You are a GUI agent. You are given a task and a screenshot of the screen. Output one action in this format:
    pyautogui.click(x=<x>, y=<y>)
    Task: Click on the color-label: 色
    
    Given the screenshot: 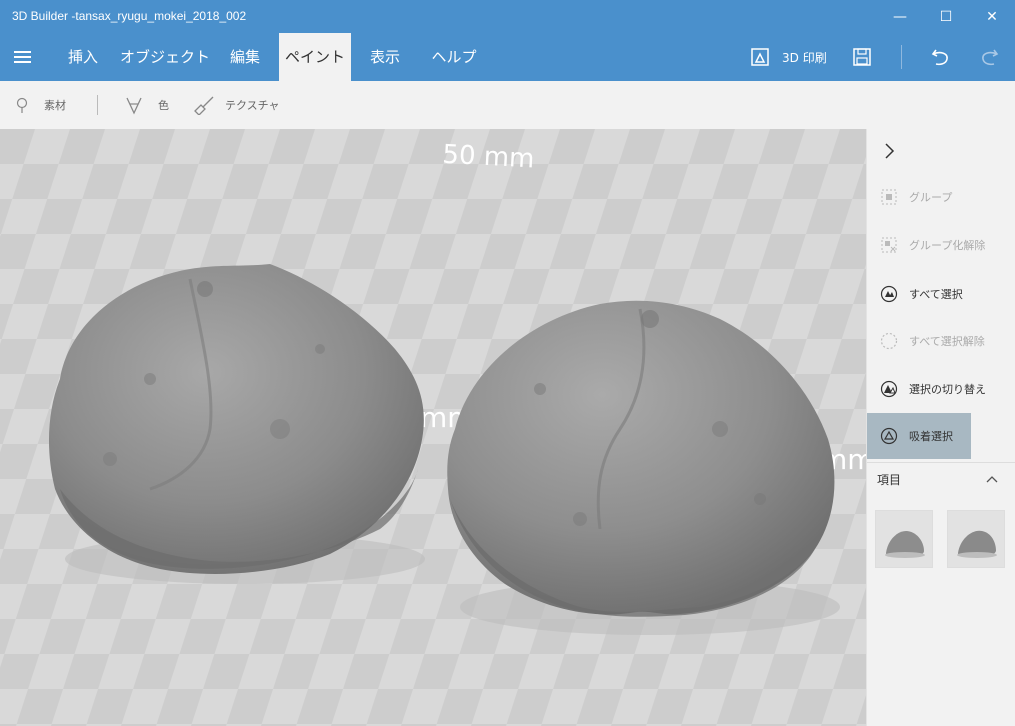 What is the action you would take?
    pyautogui.click(x=163, y=105)
    